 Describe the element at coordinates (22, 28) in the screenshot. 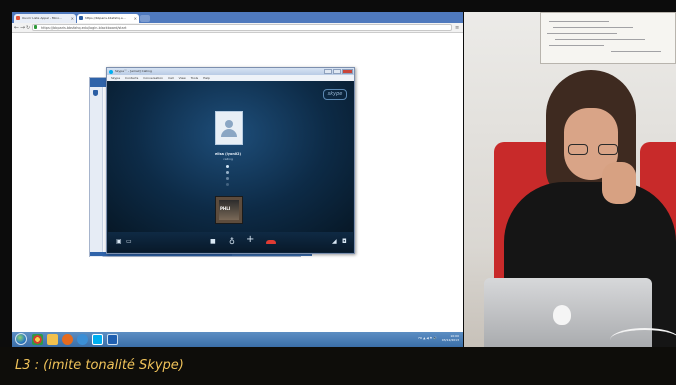

I see `forward-icon: →` at that location.